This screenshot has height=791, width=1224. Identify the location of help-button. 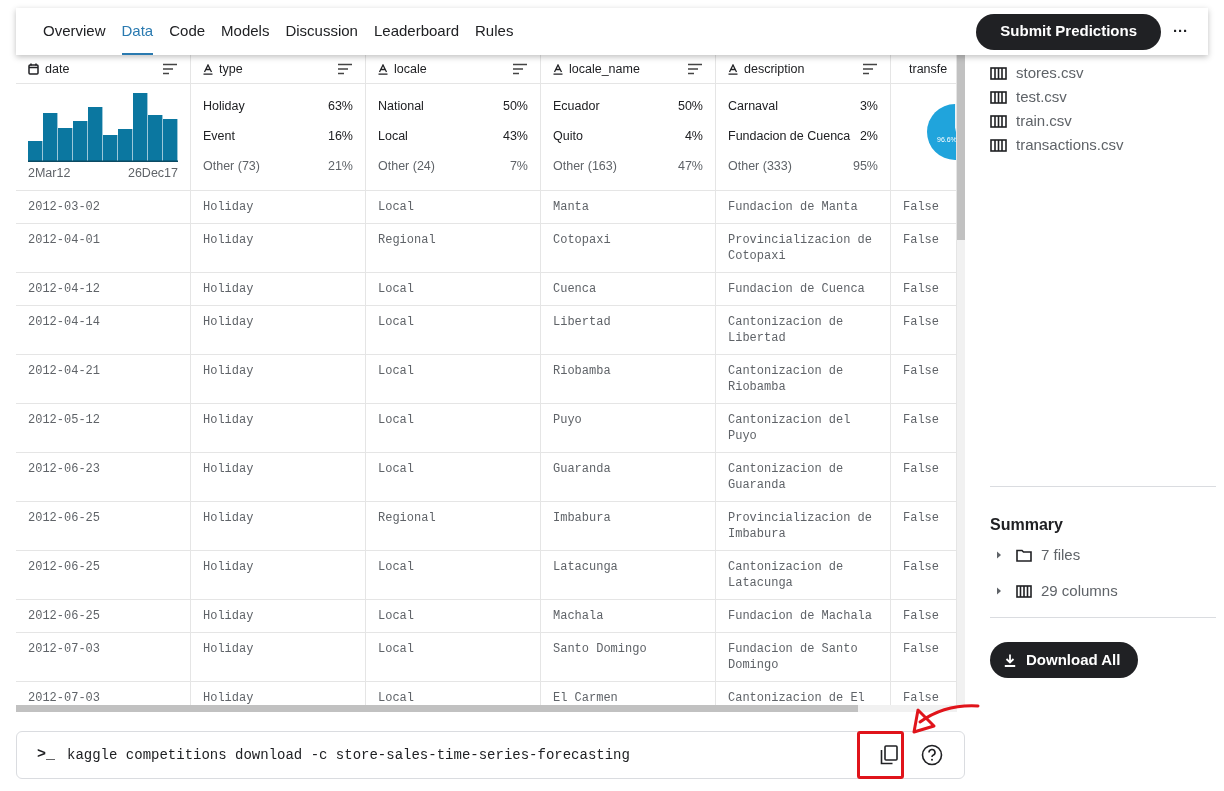
(932, 755).